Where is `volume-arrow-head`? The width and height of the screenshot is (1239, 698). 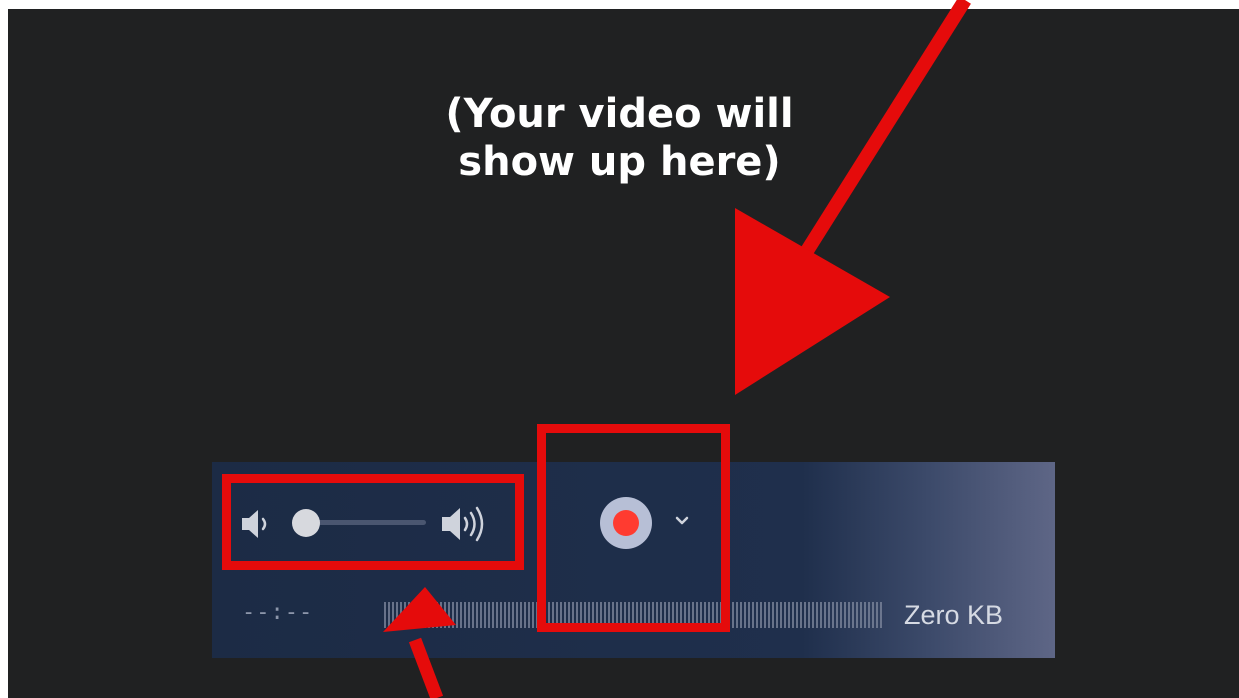 volume-arrow-head is located at coordinates (419, 609).